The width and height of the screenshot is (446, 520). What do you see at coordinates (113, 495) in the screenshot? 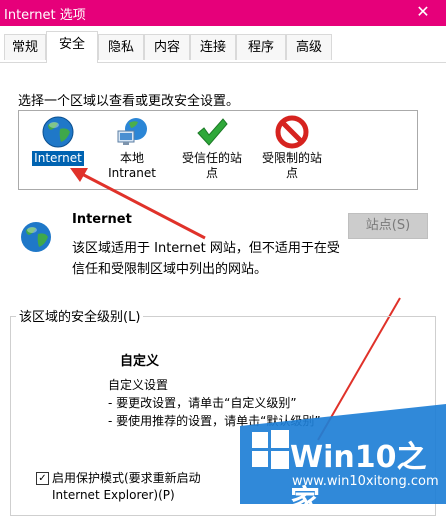
I see `protected-mode-label-line2: Internet Explorer)(P)` at bounding box center [113, 495].